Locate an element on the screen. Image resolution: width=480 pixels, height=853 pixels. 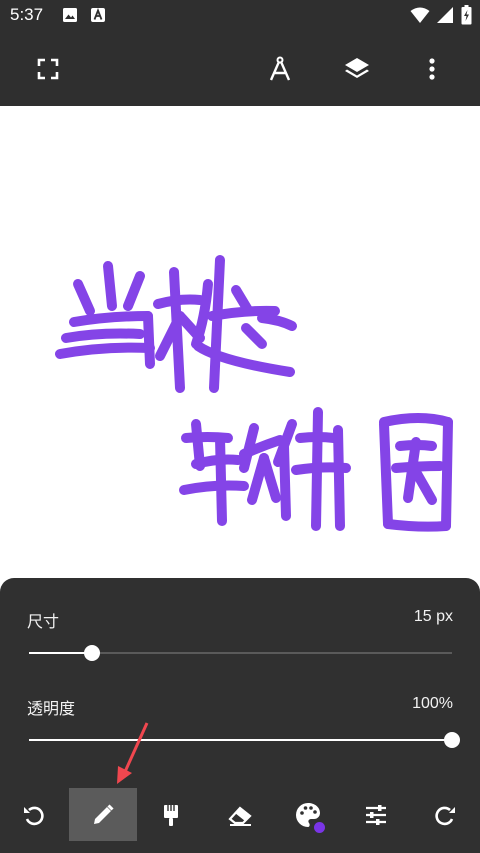
eraser-tool-button is located at coordinates (240, 814).